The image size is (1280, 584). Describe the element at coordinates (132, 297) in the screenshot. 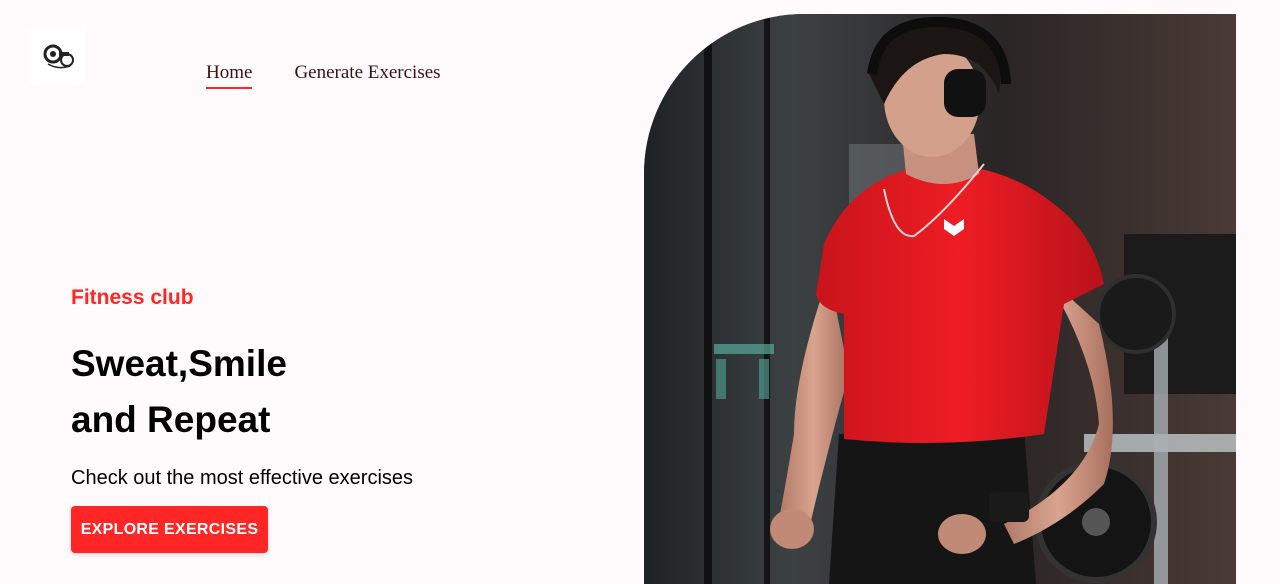

I see `hero-eyebrow: Fitness club` at that location.